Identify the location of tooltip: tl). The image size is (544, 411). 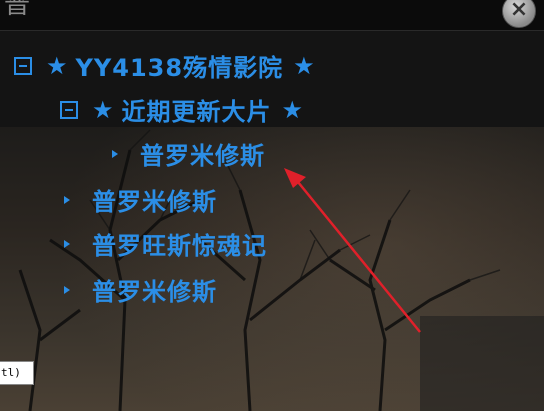
(17, 373).